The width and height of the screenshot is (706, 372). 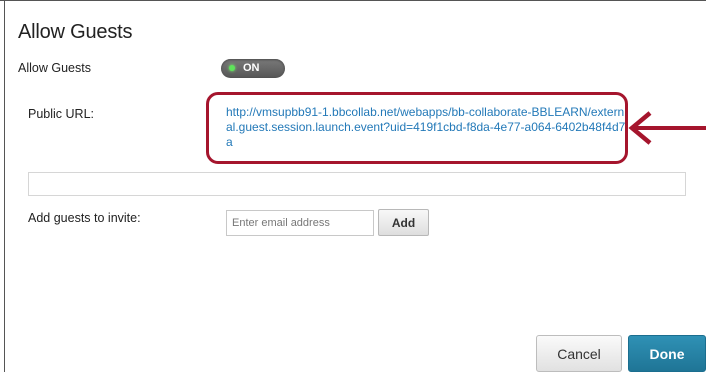 I want to click on pointer-arrow-icon, so click(x=667, y=128).